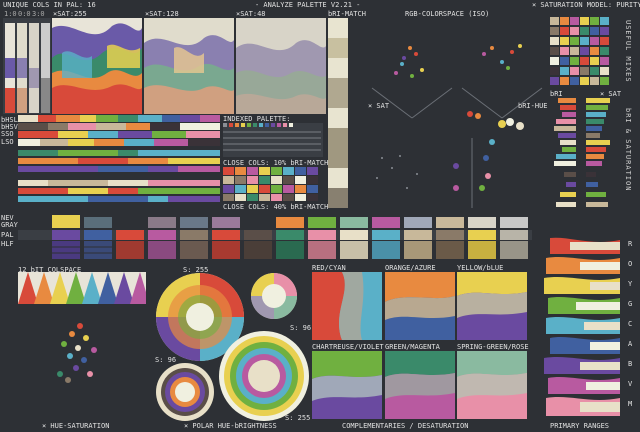  I want to click on label-pal: PAL, so click(7, 235).